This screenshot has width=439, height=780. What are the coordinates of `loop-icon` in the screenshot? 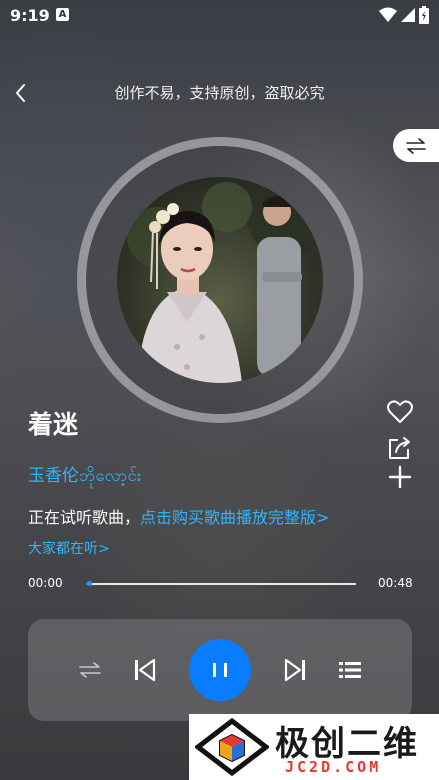 It's located at (90, 670).